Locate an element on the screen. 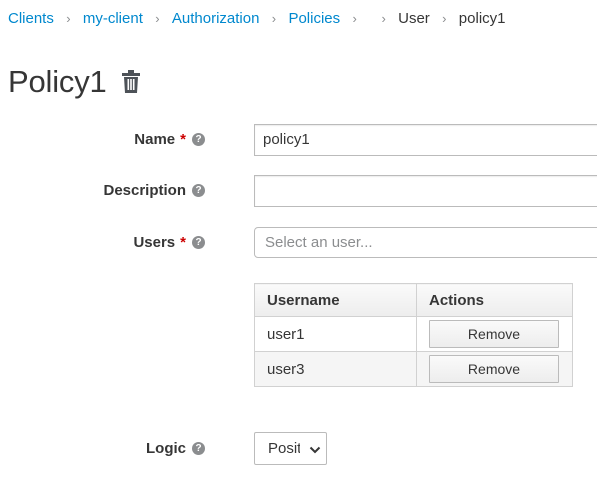 The image size is (597, 483). table-row: user1 Remove is located at coordinates (413, 334).